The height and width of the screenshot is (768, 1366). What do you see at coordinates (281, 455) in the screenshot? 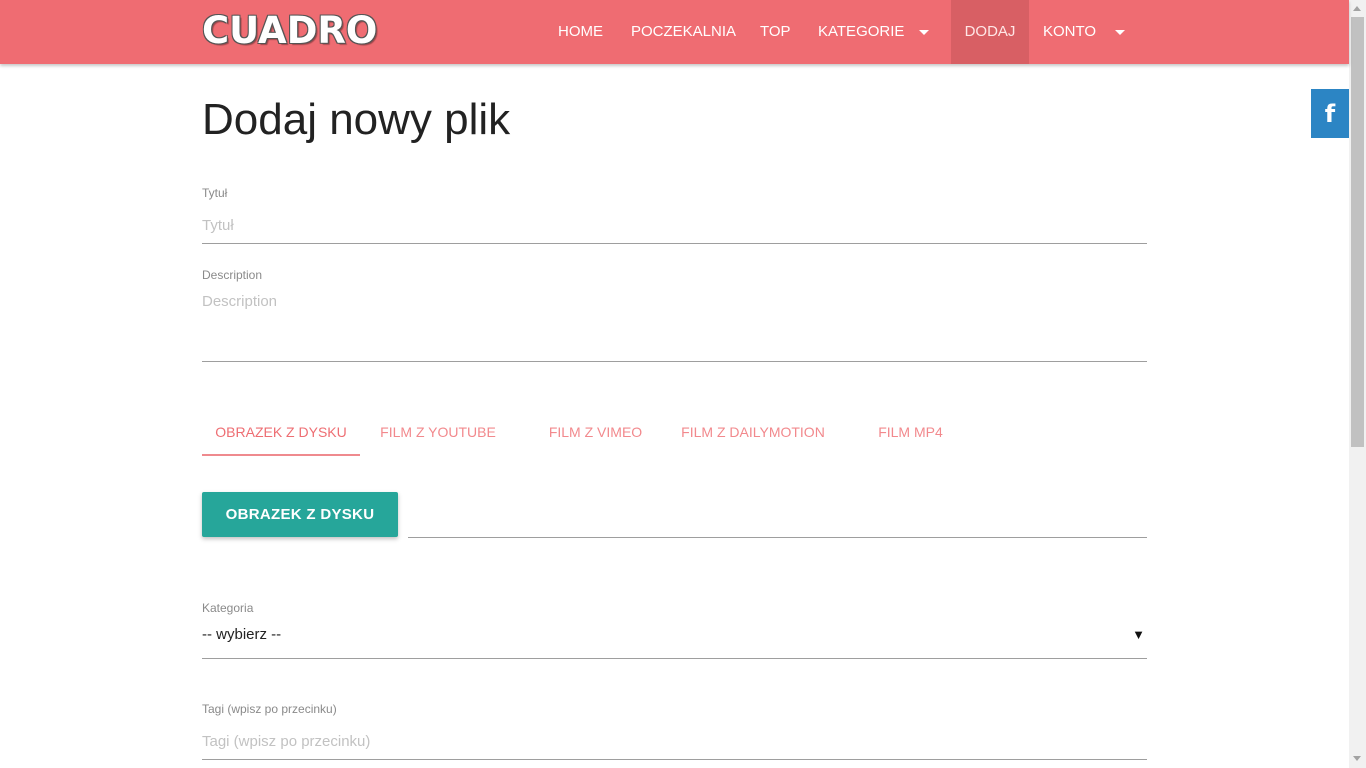
I see `active-tab-indicator` at bounding box center [281, 455].